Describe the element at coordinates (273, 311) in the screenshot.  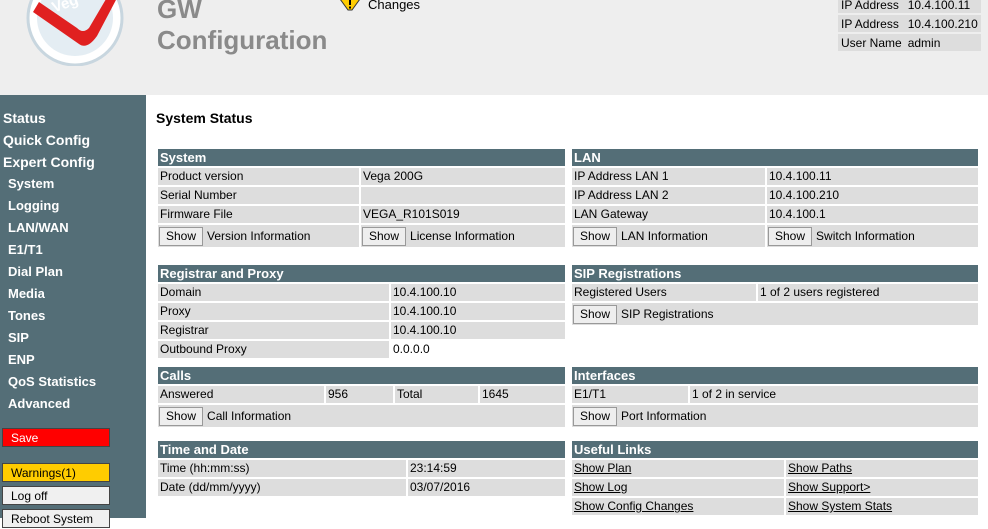
I see `proxy-label: Proxy` at that location.